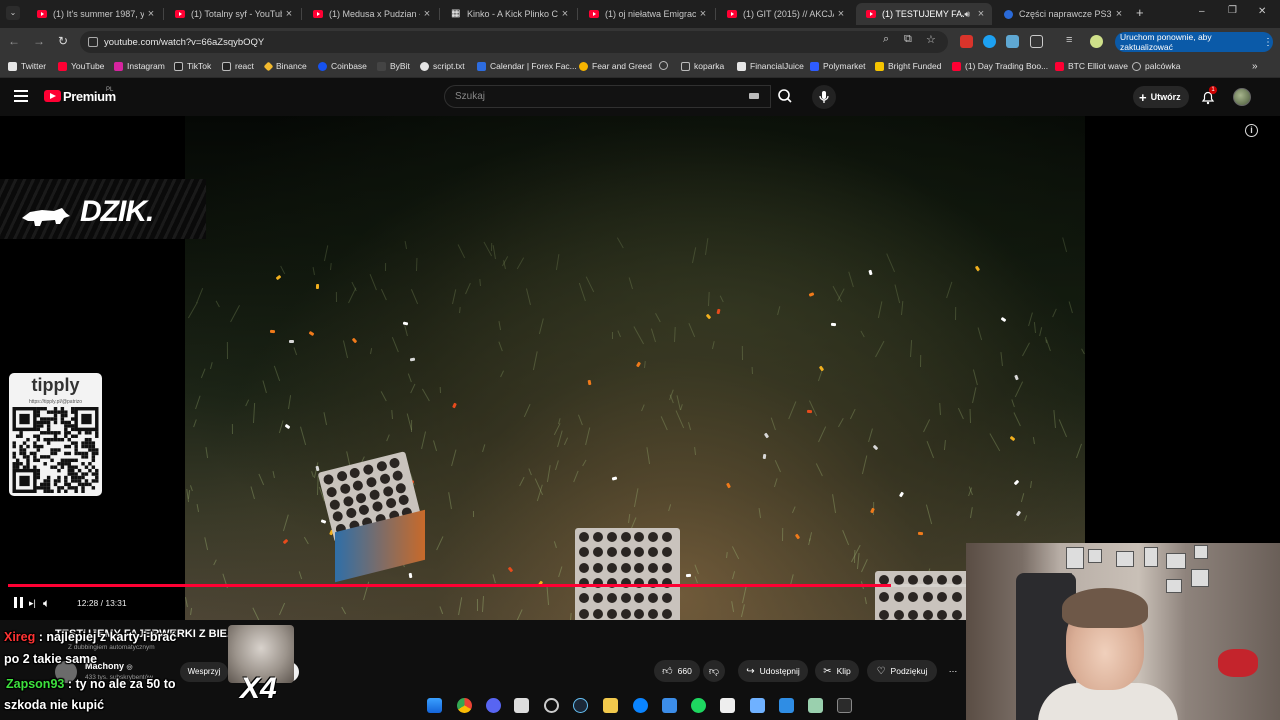  Describe the element at coordinates (1096, 41) in the screenshot. I see `profile-avatar-icon` at that location.